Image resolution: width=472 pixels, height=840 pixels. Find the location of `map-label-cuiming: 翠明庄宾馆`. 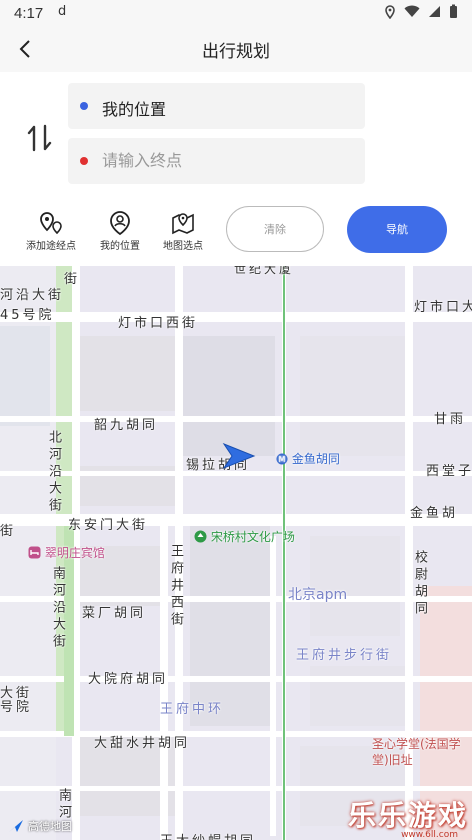

map-label-cuiming: 翠明庄宾馆 is located at coordinates (66, 552).